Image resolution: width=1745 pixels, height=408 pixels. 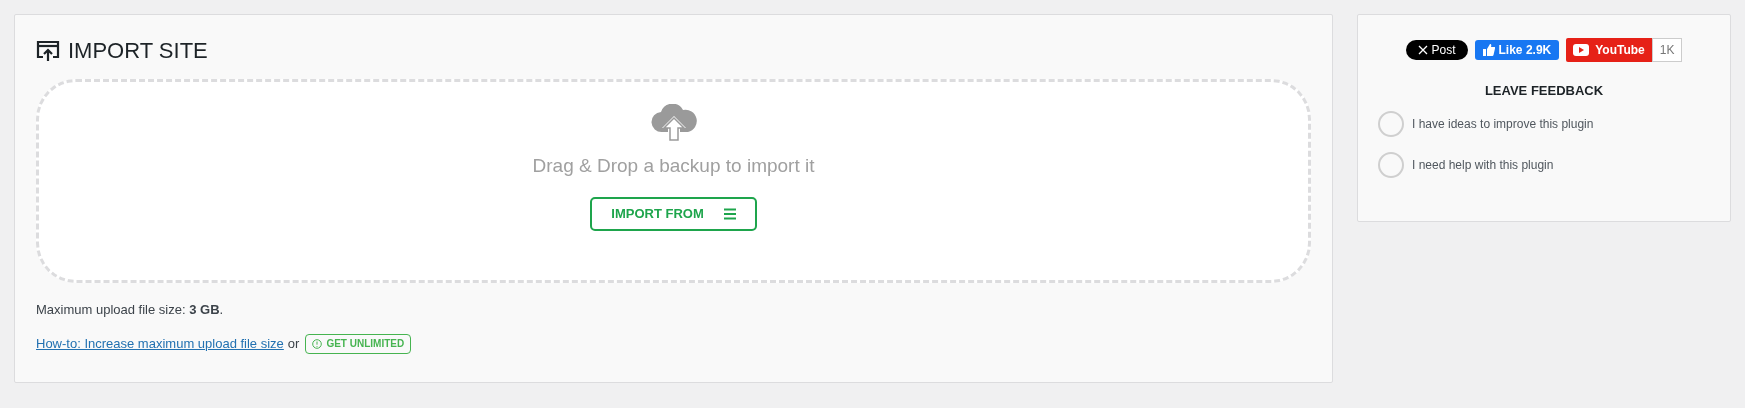 What do you see at coordinates (1488, 50) in the screenshot?
I see `thumbs-up-icon` at bounding box center [1488, 50].